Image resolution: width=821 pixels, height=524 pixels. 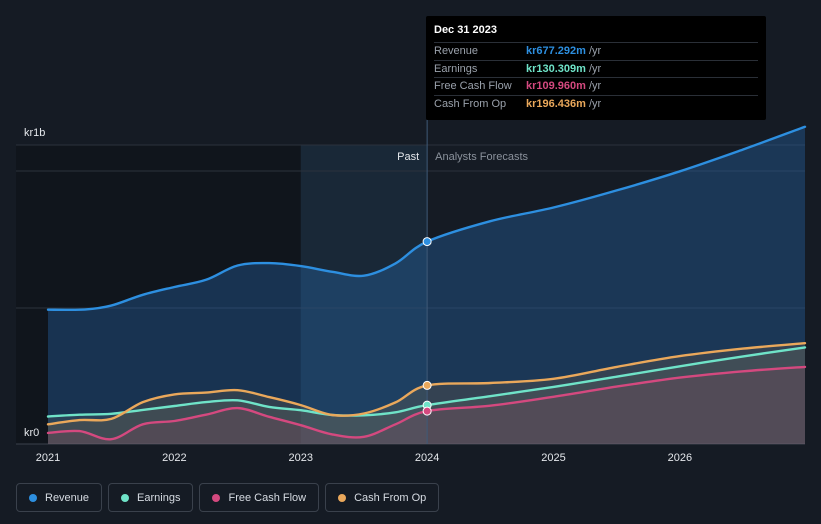 I want to click on tooltip-label: Cash From Op, so click(x=470, y=103).